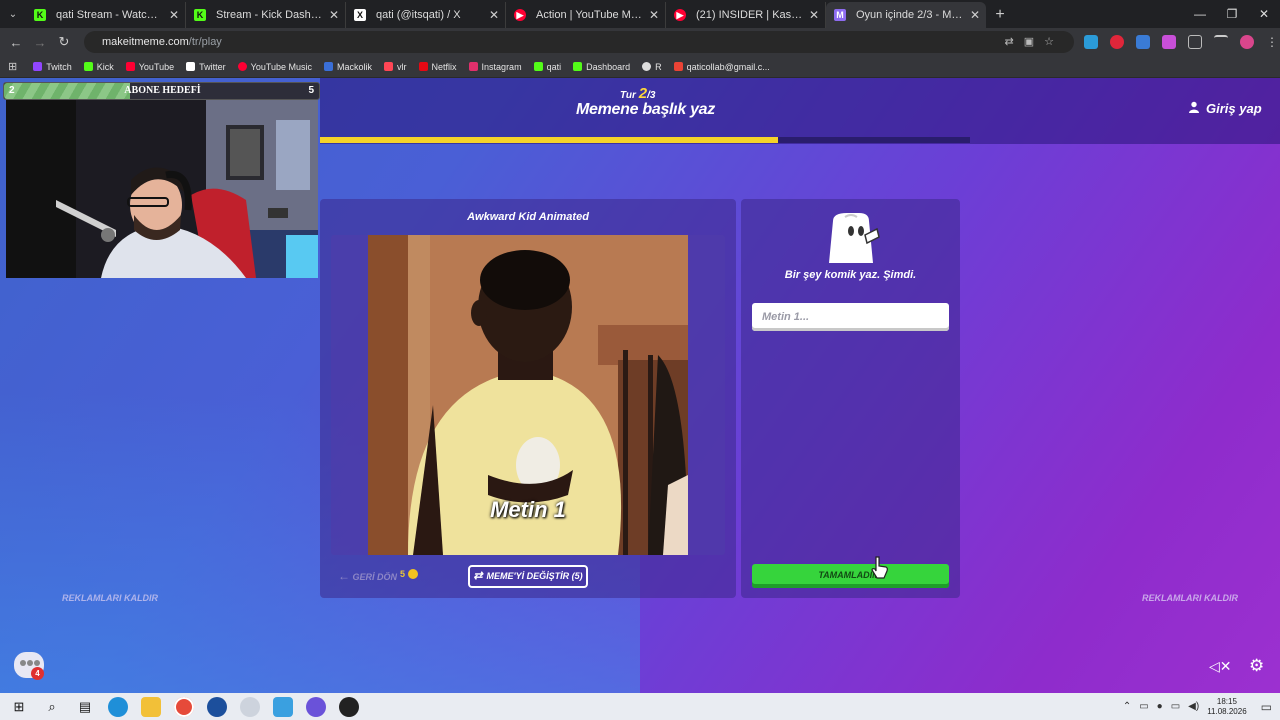  I want to click on bookmark-mackolik: Mackolik, so click(348, 67).